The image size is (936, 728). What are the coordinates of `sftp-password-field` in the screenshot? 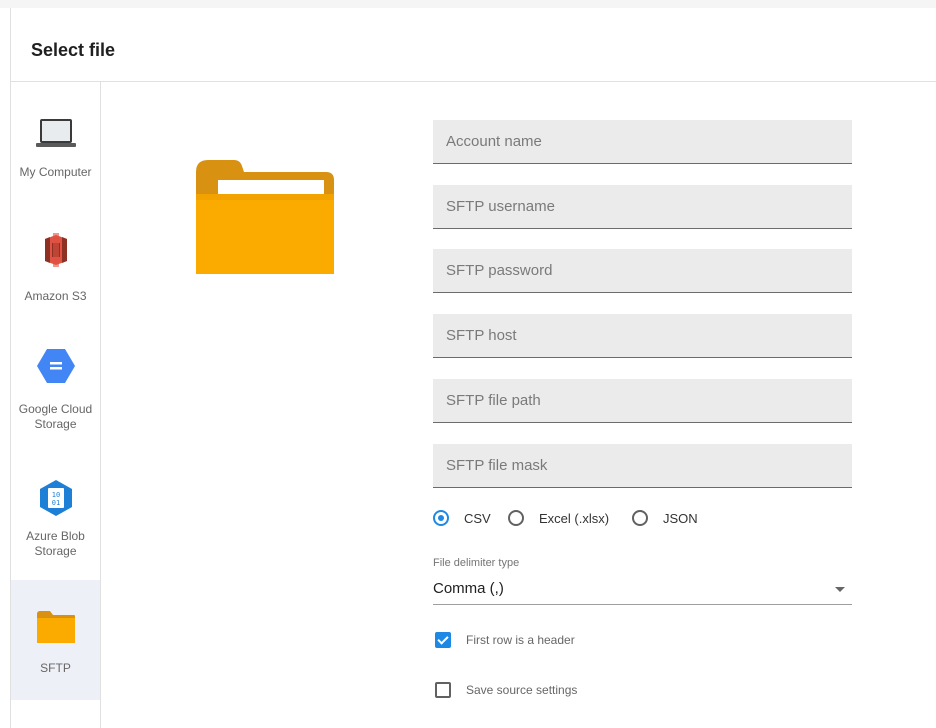 It's located at (642, 271).